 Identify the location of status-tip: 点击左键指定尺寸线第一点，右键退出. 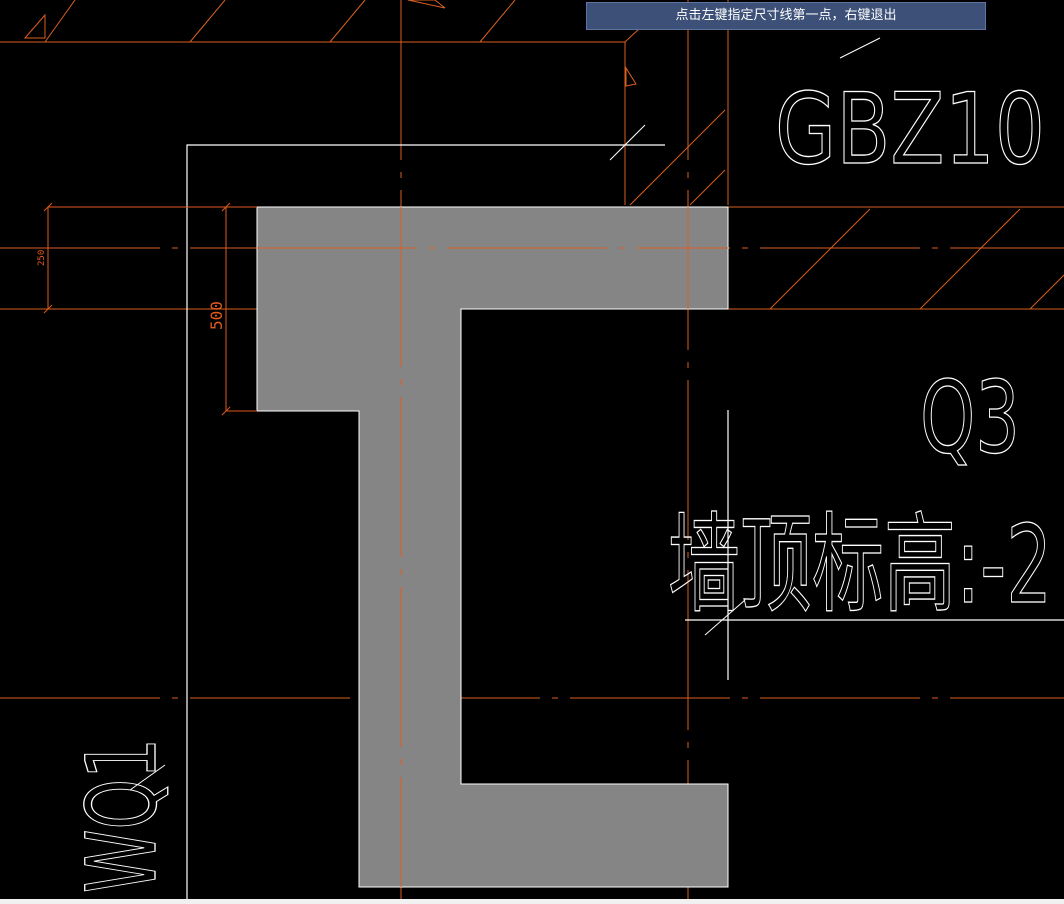
(786, 16).